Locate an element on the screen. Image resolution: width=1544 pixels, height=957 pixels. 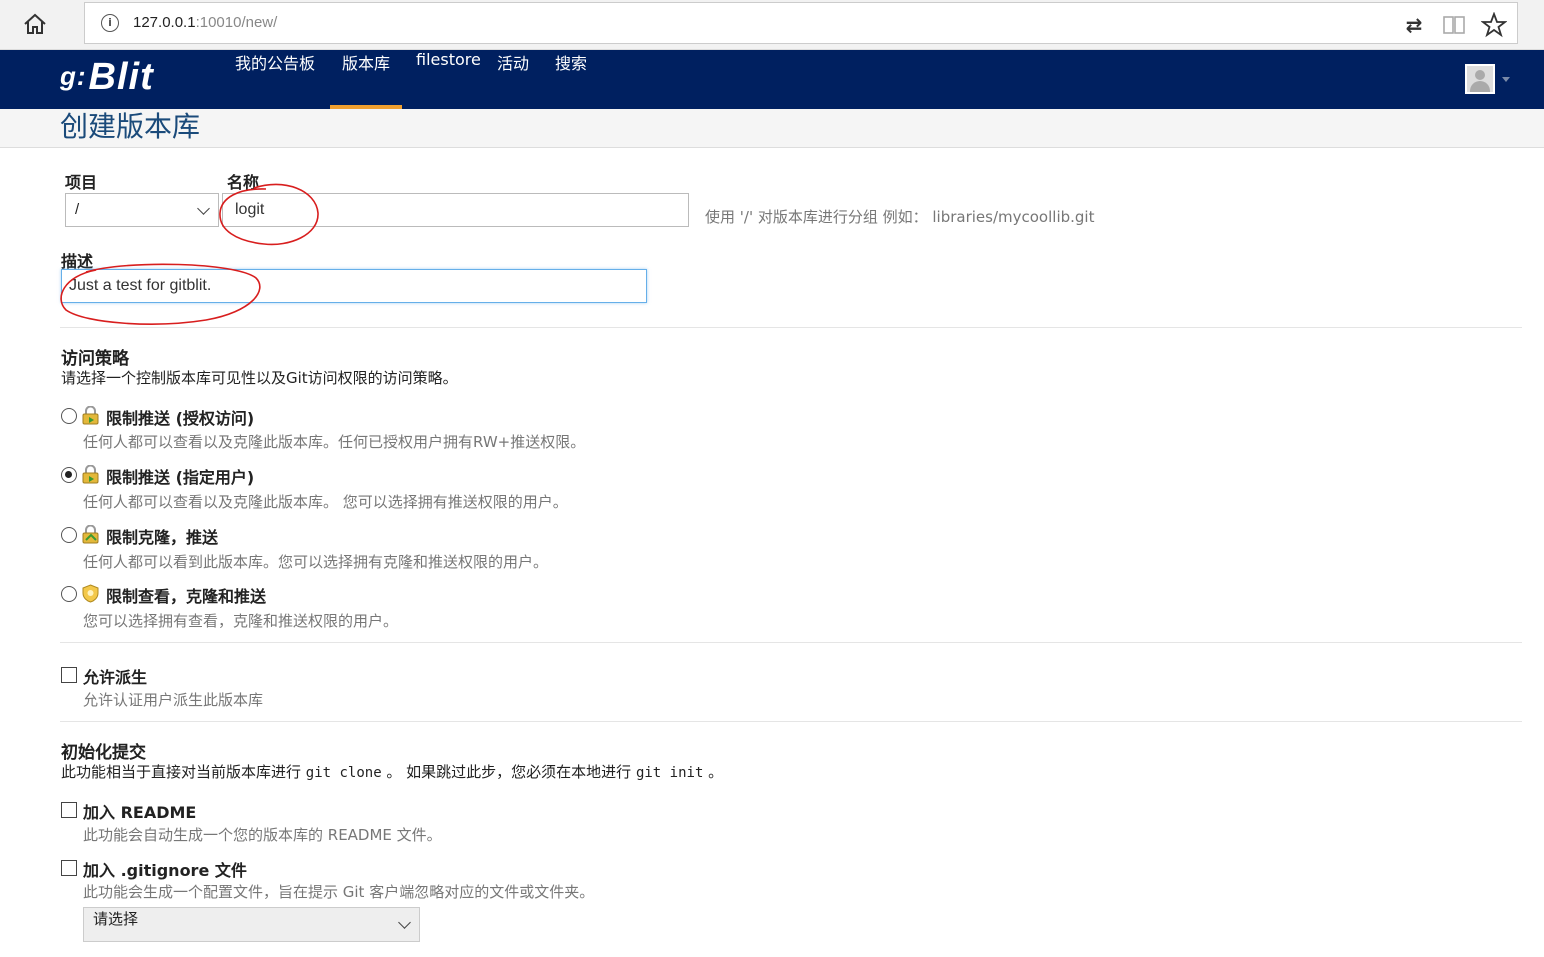
access-option-label: 限制推送 (授权访问) is located at coordinates (180, 417).